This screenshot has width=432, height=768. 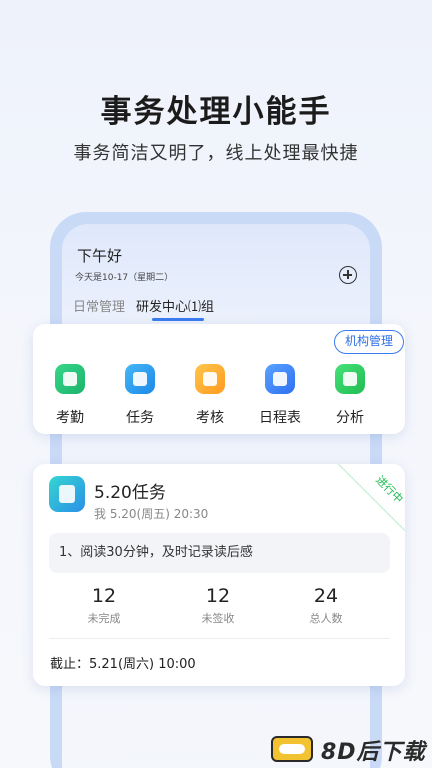 I want to click on date-text: 今天是10-17（星期二）, so click(x=124, y=278).